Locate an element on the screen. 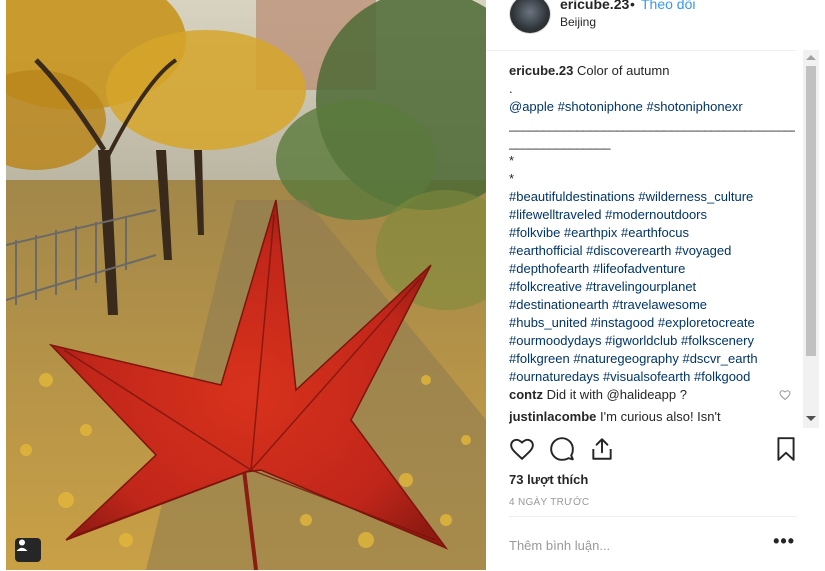  post-timestamp: 4 NGÀY TRƯỚC is located at coordinates (549, 502).